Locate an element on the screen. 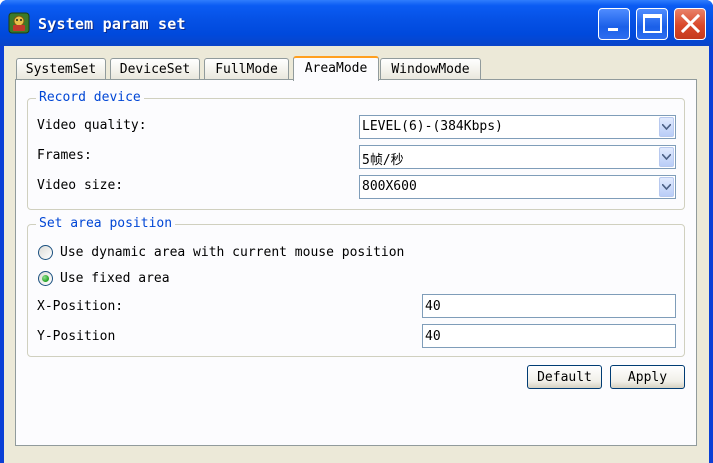 The image size is (713, 463). window-title: System param set is located at coordinates (112, 24).